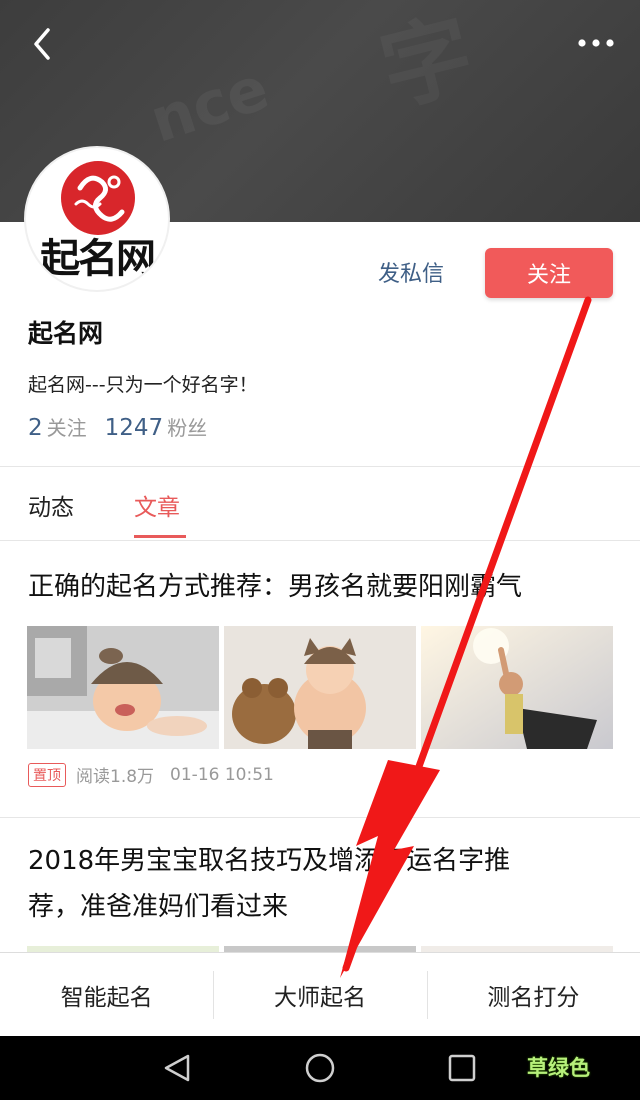  What do you see at coordinates (157, 505) in the screenshot?
I see `tab-articles: 文章` at bounding box center [157, 505].